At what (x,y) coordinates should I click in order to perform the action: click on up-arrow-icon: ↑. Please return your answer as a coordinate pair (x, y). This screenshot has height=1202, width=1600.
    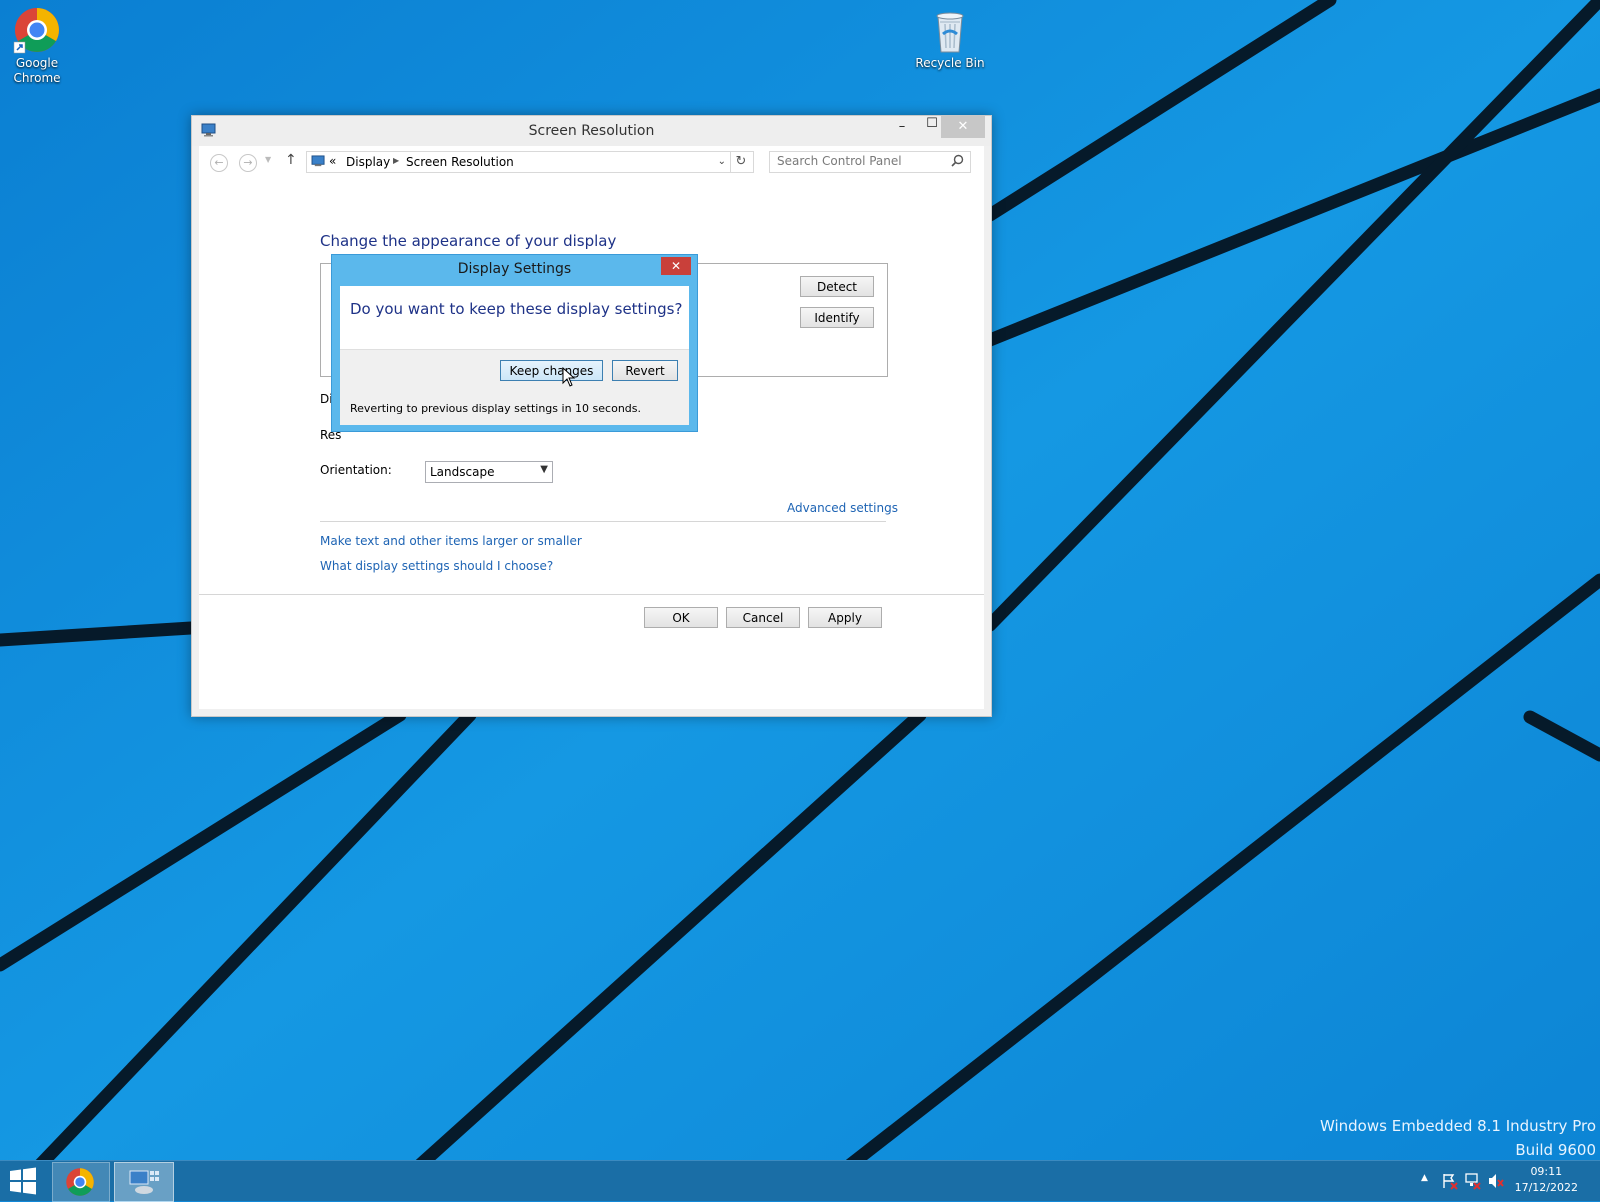
    Looking at the image, I should click on (291, 160).